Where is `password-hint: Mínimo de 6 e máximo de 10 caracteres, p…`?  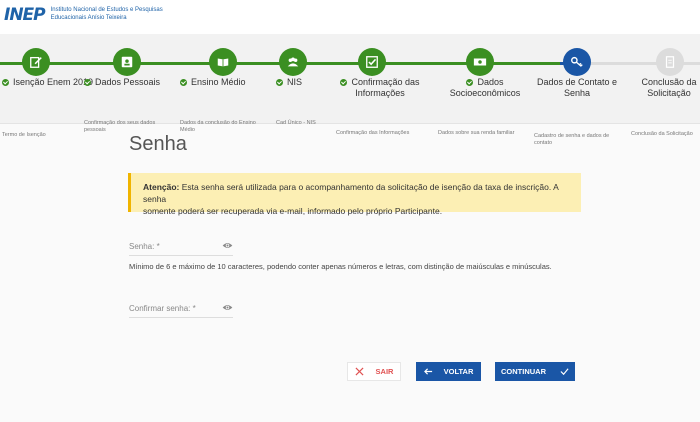 password-hint: Mínimo de 6 e máximo de 10 caracteres, p… is located at coordinates (340, 266).